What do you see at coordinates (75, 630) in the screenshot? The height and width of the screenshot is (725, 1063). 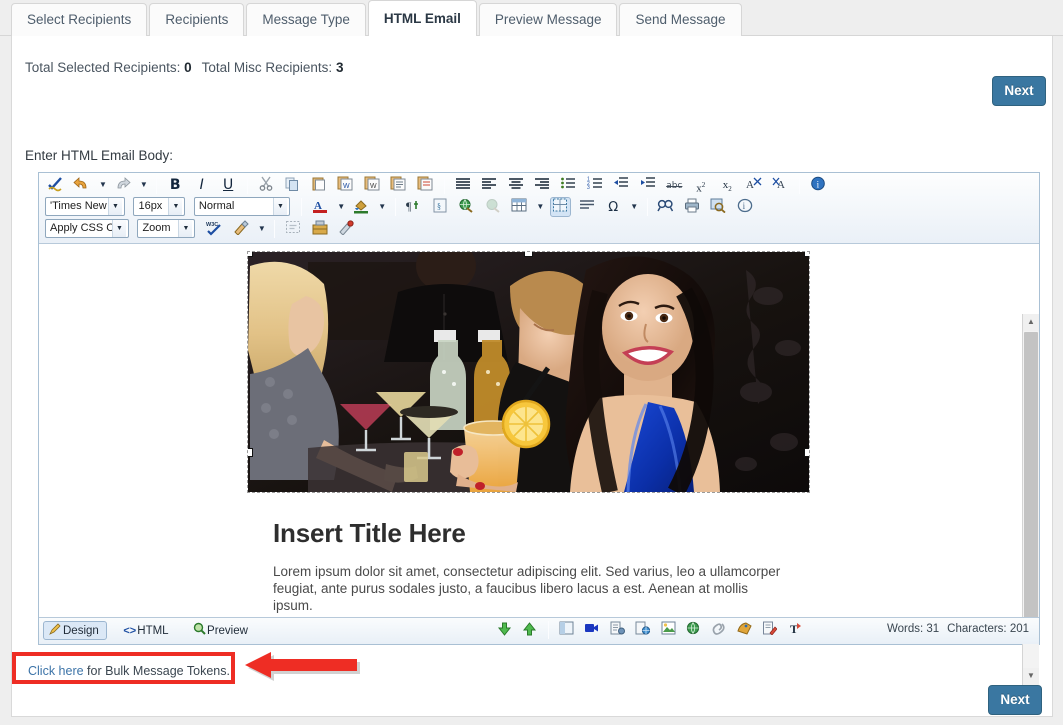 I see `design-mode-button: Design` at bounding box center [75, 630].